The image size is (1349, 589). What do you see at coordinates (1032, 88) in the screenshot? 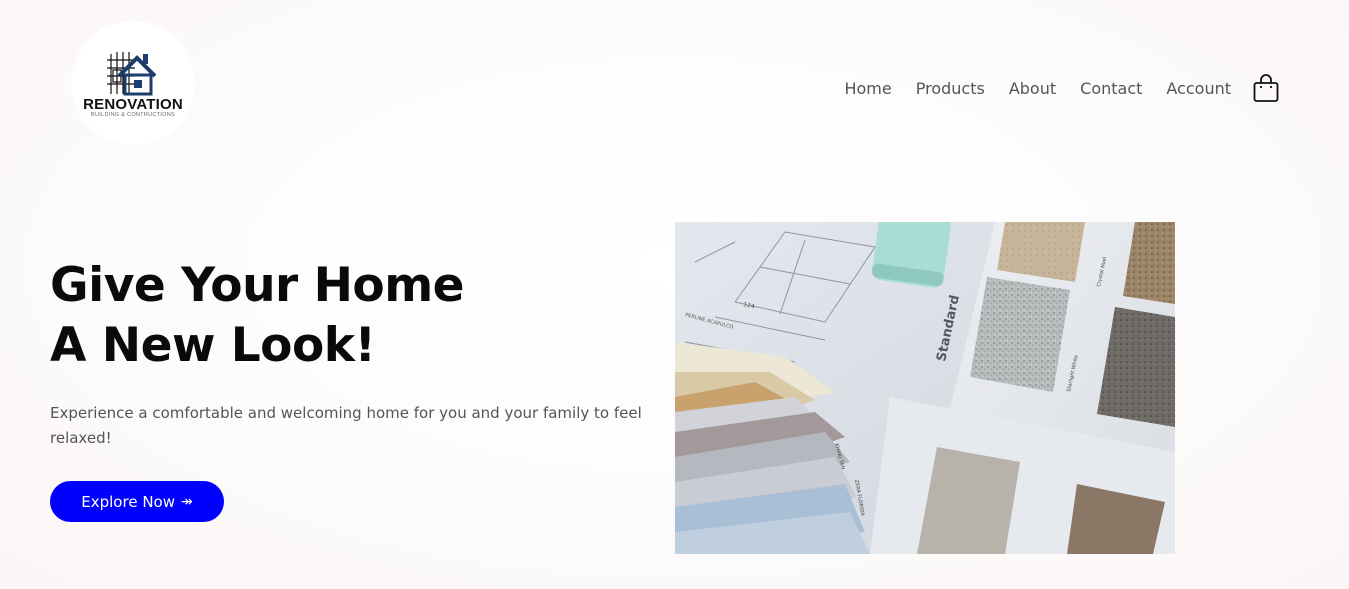
I see `nav-about-link: About` at bounding box center [1032, 88].